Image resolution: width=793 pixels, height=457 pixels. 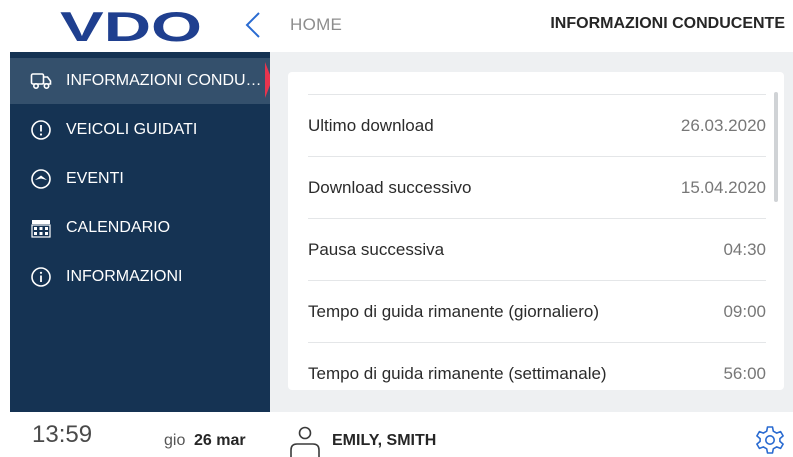 I want to click on row-label: Pausa successiva, so click(x=376, y=249).